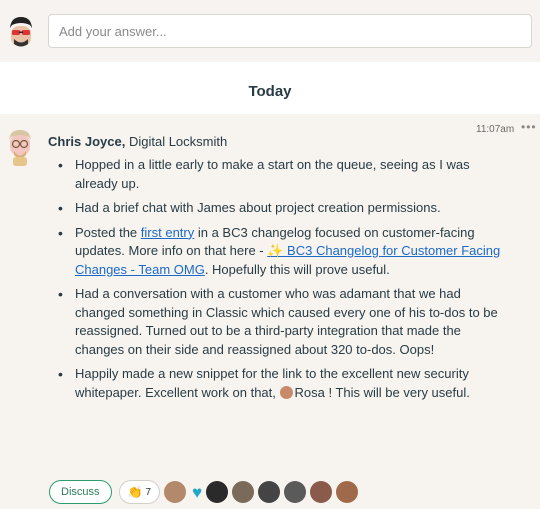 The height and width of the screenshot is (509, 540). What do you see at coordinates (86, 141) in the screenshot?
I see `author-name: Chris Joyce,` at bounding box center [86, 141].